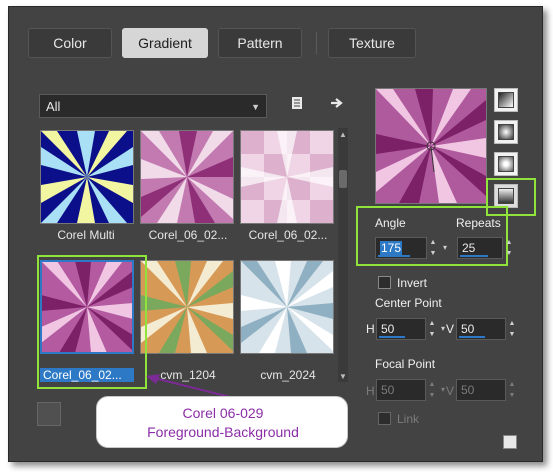 Image resolution: width=553 pixels, height=472 pixels. I want to click on angle-field: 175, so click(401, 248).